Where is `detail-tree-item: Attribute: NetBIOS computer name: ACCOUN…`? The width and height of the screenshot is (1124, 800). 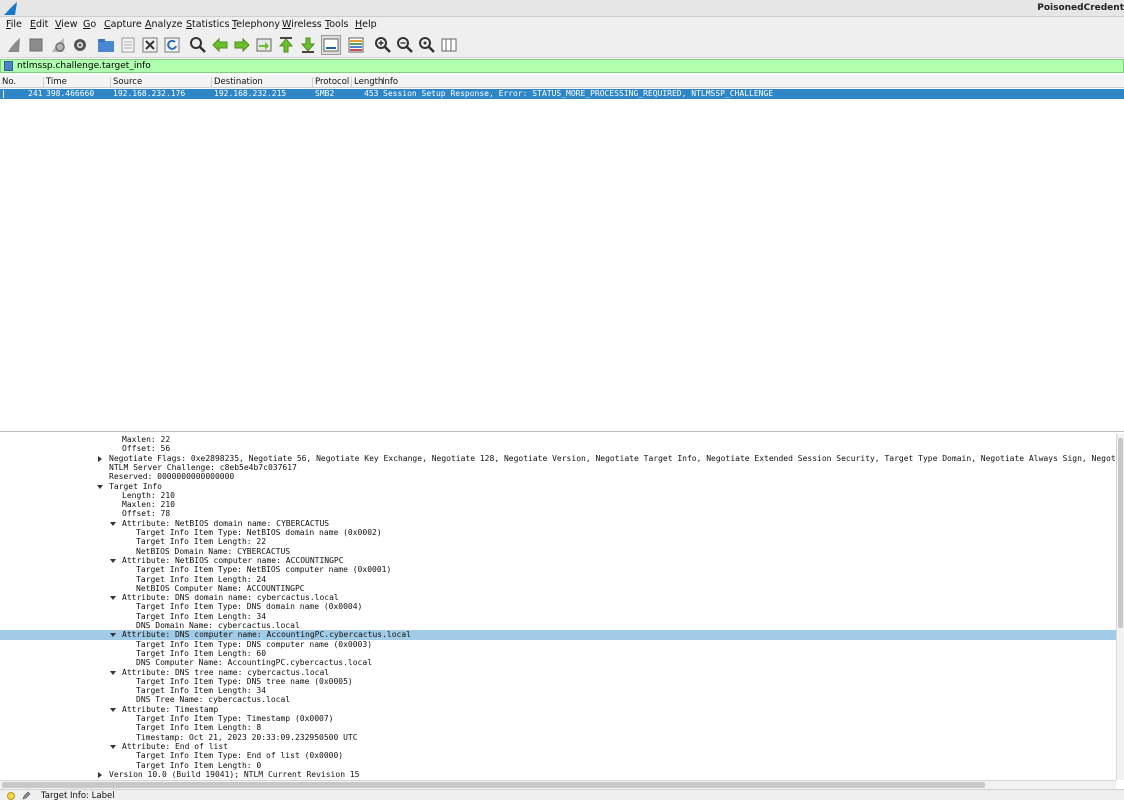 detail-tree-item: Attribute: NetBIOS computer name: ACCOUN… is located at coordinates (558, 560).